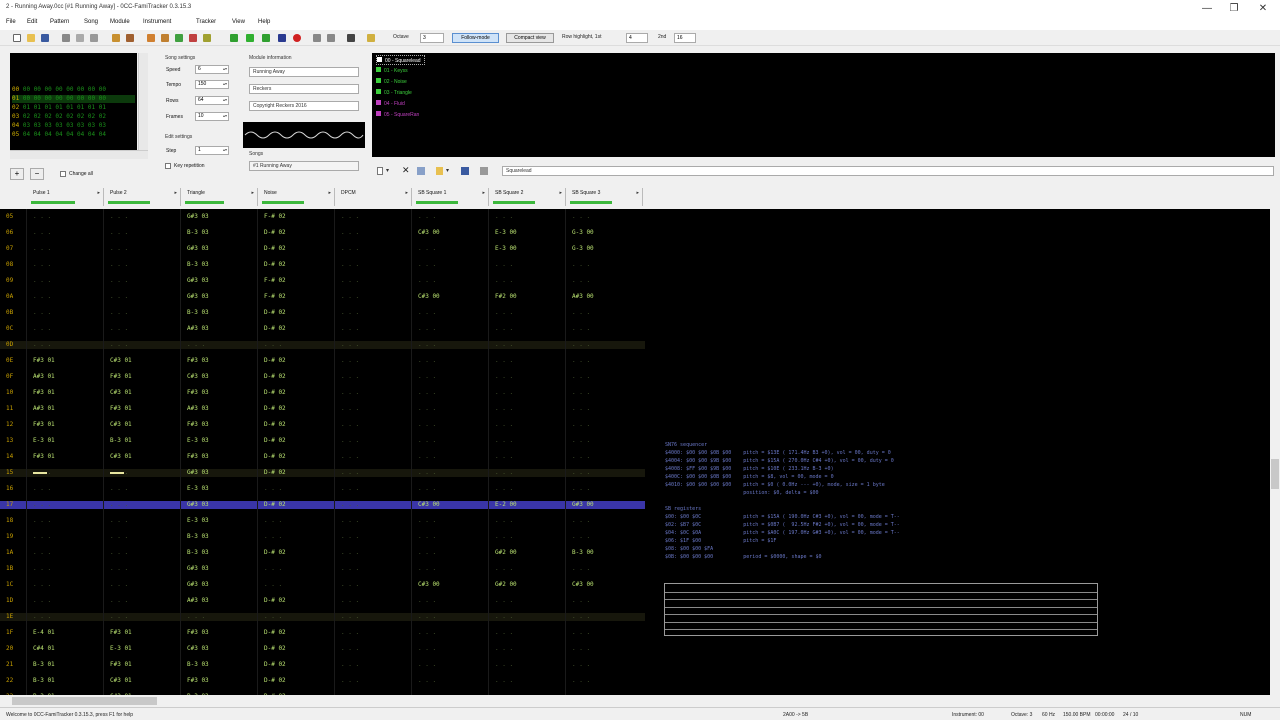 This screenshot has height=720, width=1280. Describe the element at coordinates (65, 197) in the screenshot. I see `channel-header-item: Pulse 1 ▸` at that location.